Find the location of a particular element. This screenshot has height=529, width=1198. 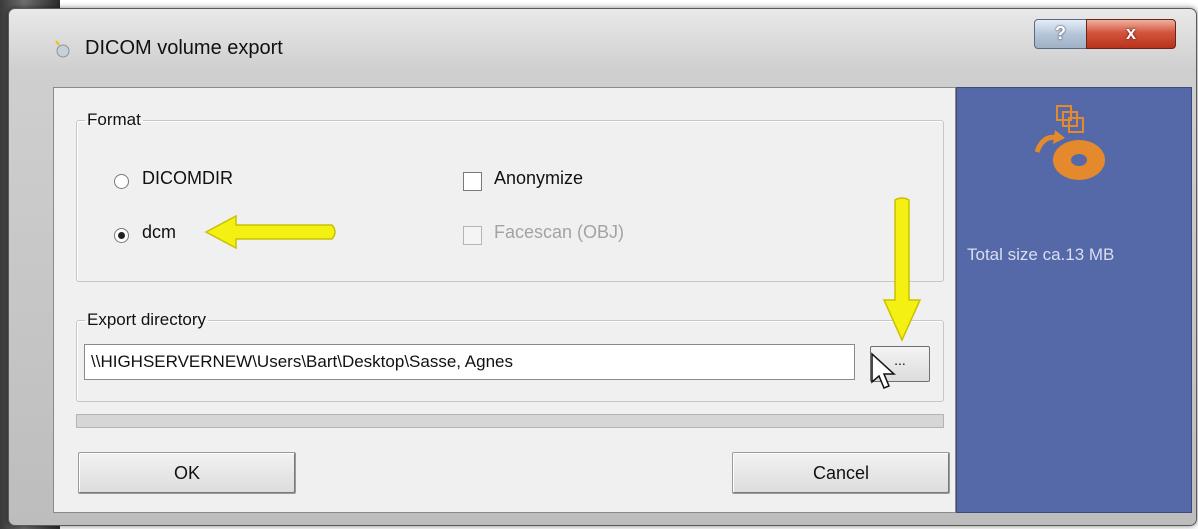

app-icon is located at coordinates (62, 49).